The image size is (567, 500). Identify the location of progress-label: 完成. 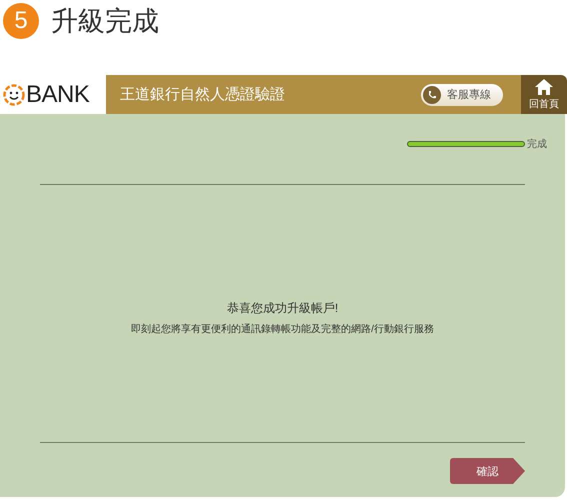
(537, 144).